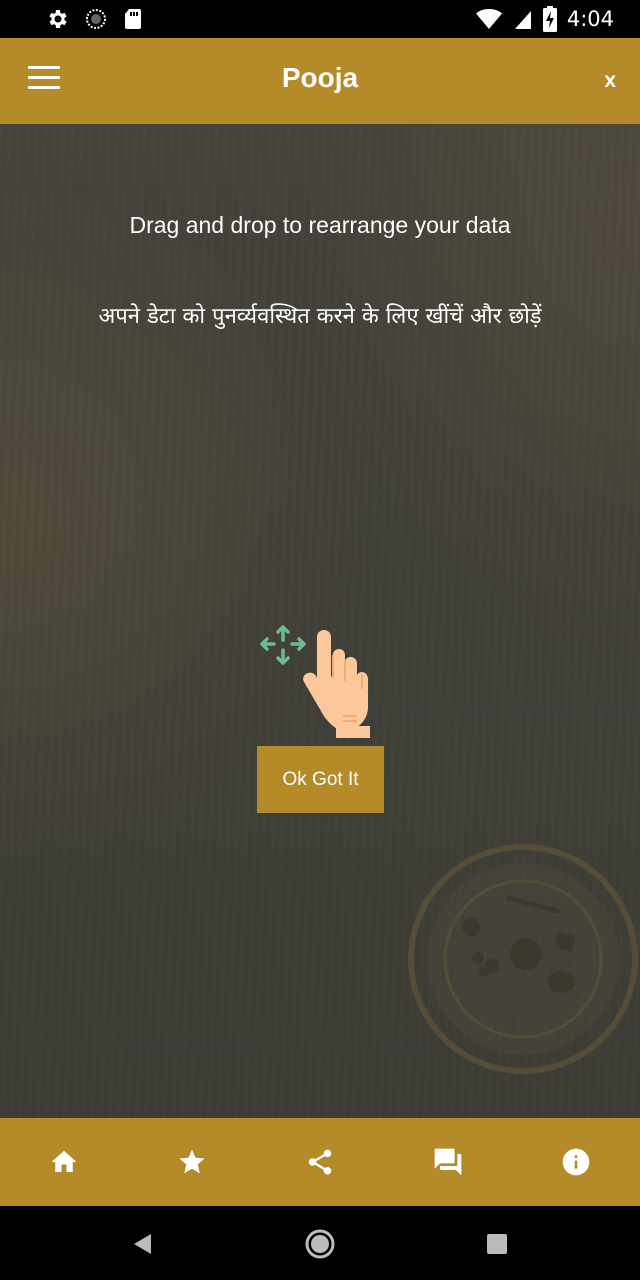 The height and width of the screenshot is (1280, 640). Describe the element at coordinates (320, 225) in the screenshot. I see `instruction-text-english: Drag and drop to rearrange your data` at that location.